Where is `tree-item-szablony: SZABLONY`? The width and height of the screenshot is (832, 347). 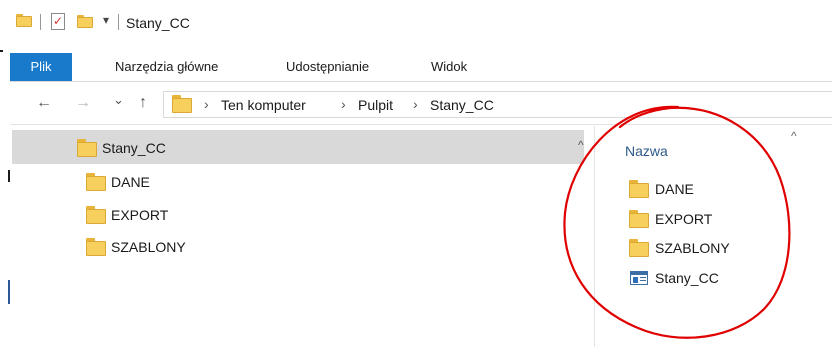
tree-item-szablony: SZABLONY is located at coordinates (148, 247).